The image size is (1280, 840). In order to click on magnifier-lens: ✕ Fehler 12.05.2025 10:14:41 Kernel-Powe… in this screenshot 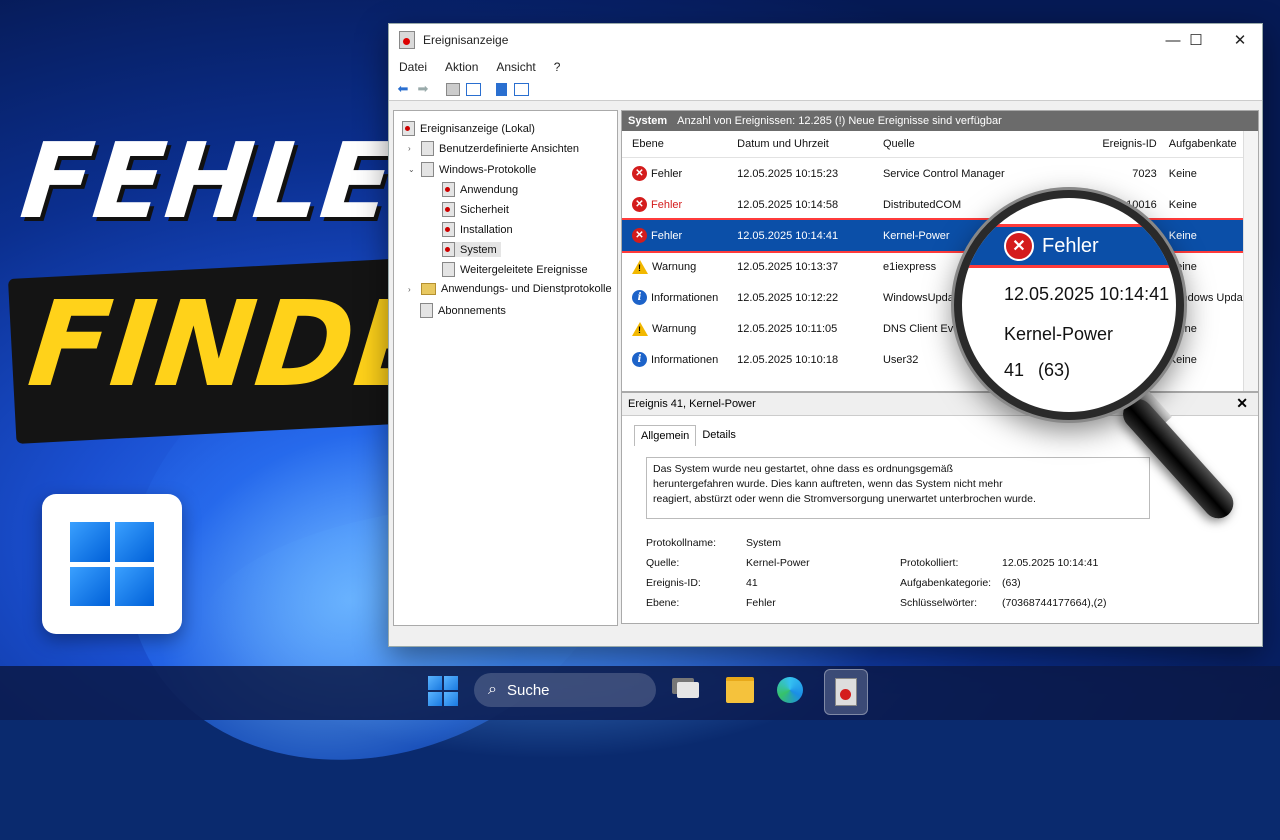, I will do `click(1069, 305)`.